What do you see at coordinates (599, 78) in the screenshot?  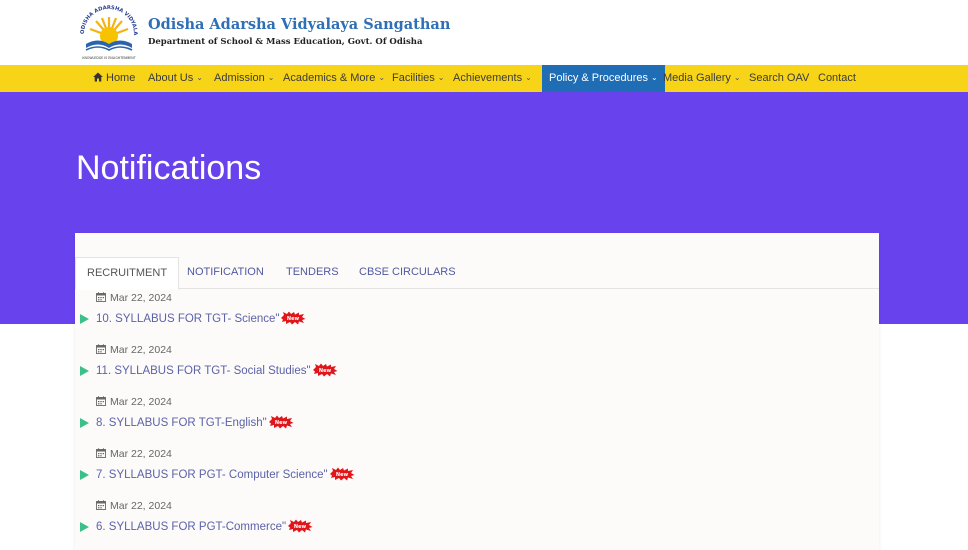 I see `nav-policy-label: Policy & Procedures` at bounding box center [599, 78].